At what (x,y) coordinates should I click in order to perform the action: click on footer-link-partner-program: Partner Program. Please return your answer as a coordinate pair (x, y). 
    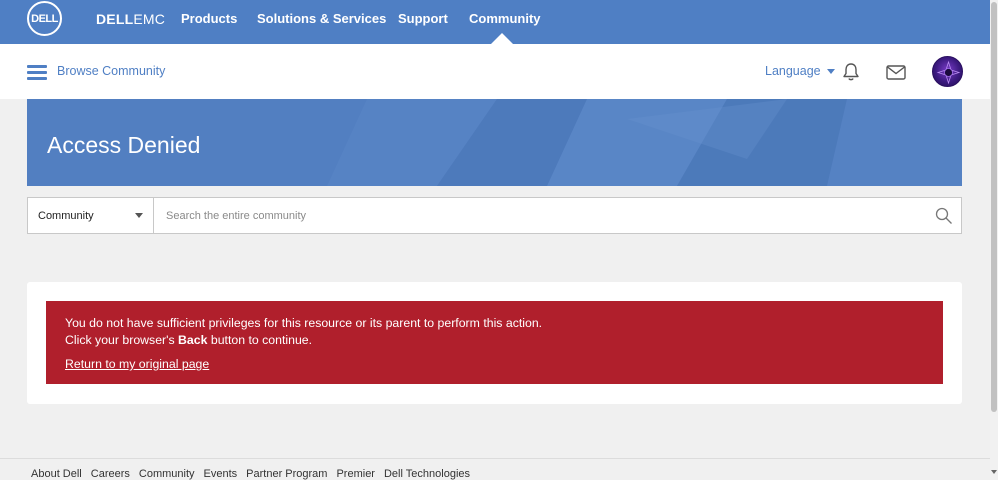
    Looking at the image, I should click on (286, 474).